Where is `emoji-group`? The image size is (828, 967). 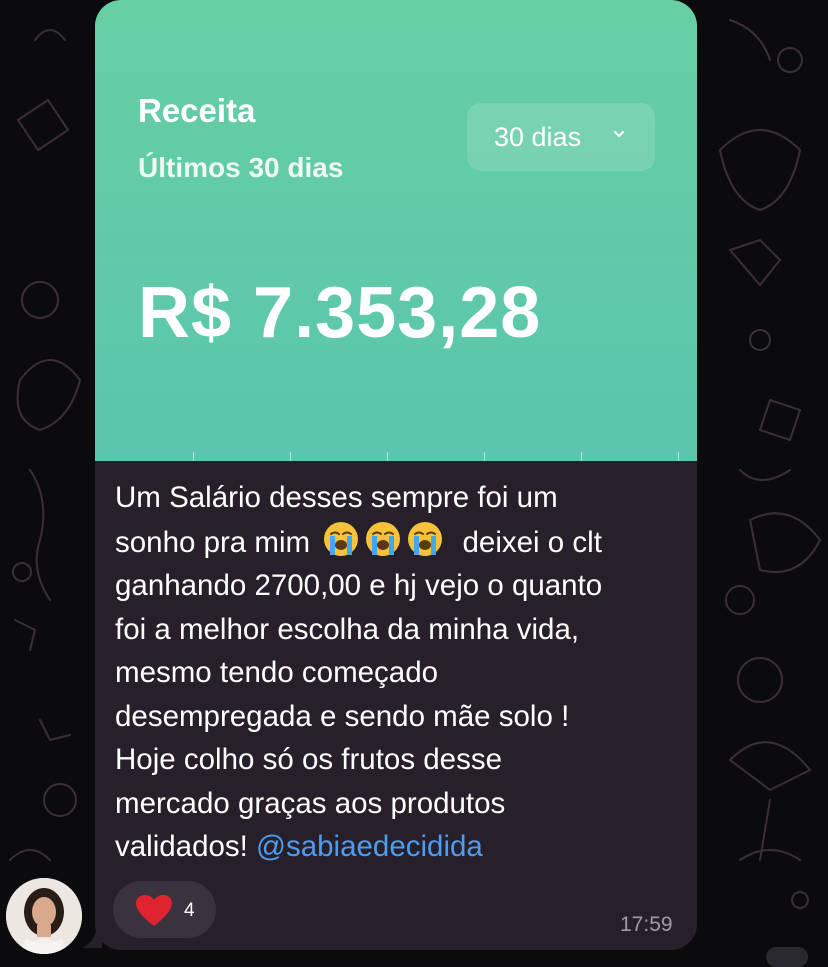 emoji-group is located at coordinates (385, 542).